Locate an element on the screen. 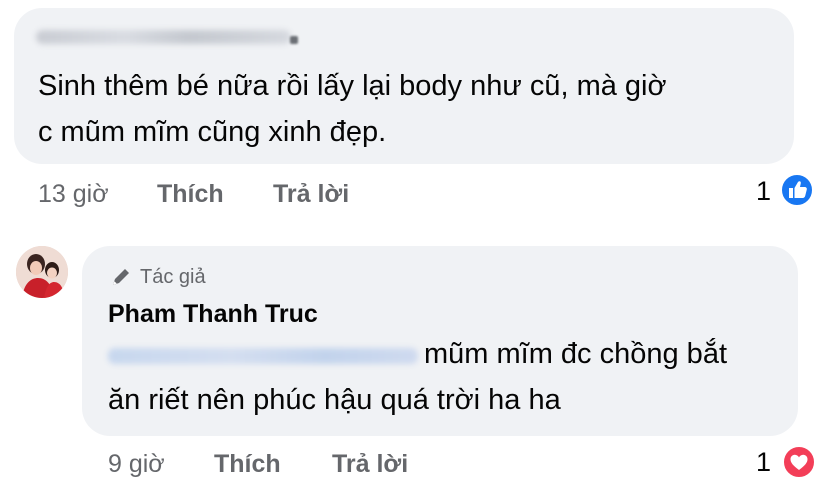 Image resolution: width=829 pixels, height=480 pixels. pen-icon is located at coordinates (121, 277).